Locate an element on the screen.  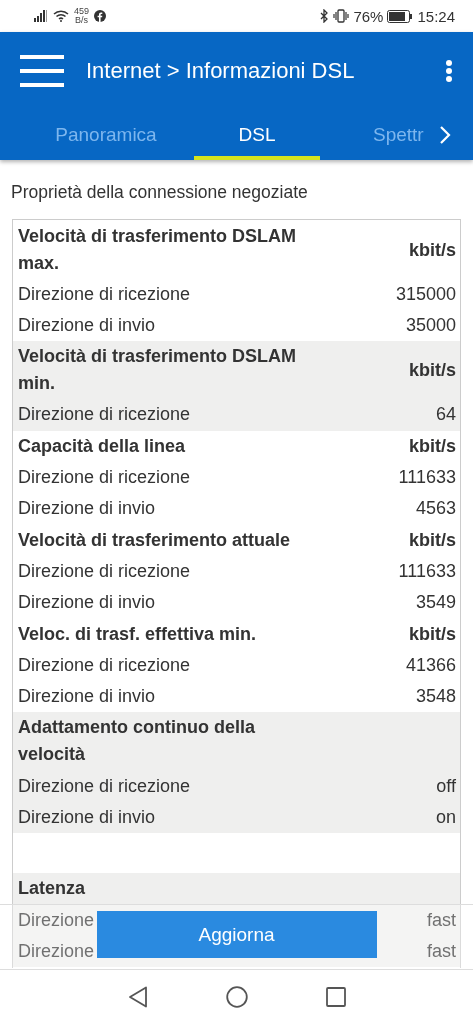
more-options-icon is located at coordinates (449, 71).